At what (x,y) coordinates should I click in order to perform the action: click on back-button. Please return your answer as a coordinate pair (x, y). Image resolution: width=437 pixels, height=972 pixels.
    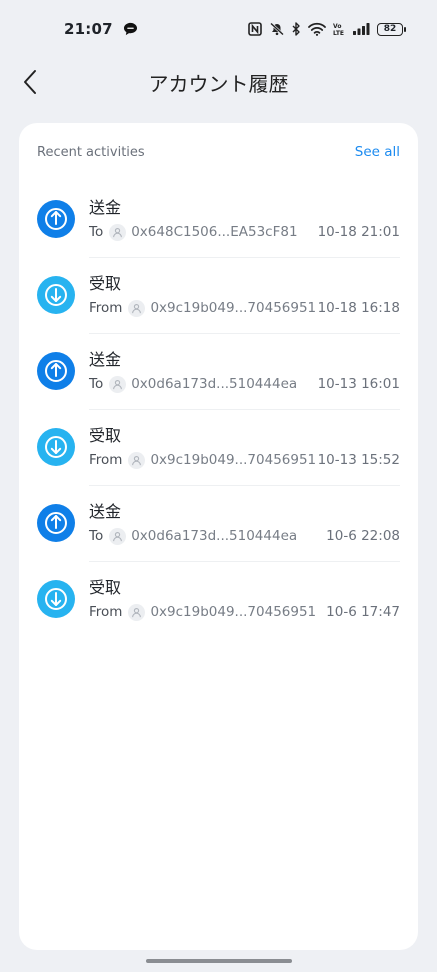
    Looking at the image, I should click on (30, 82).